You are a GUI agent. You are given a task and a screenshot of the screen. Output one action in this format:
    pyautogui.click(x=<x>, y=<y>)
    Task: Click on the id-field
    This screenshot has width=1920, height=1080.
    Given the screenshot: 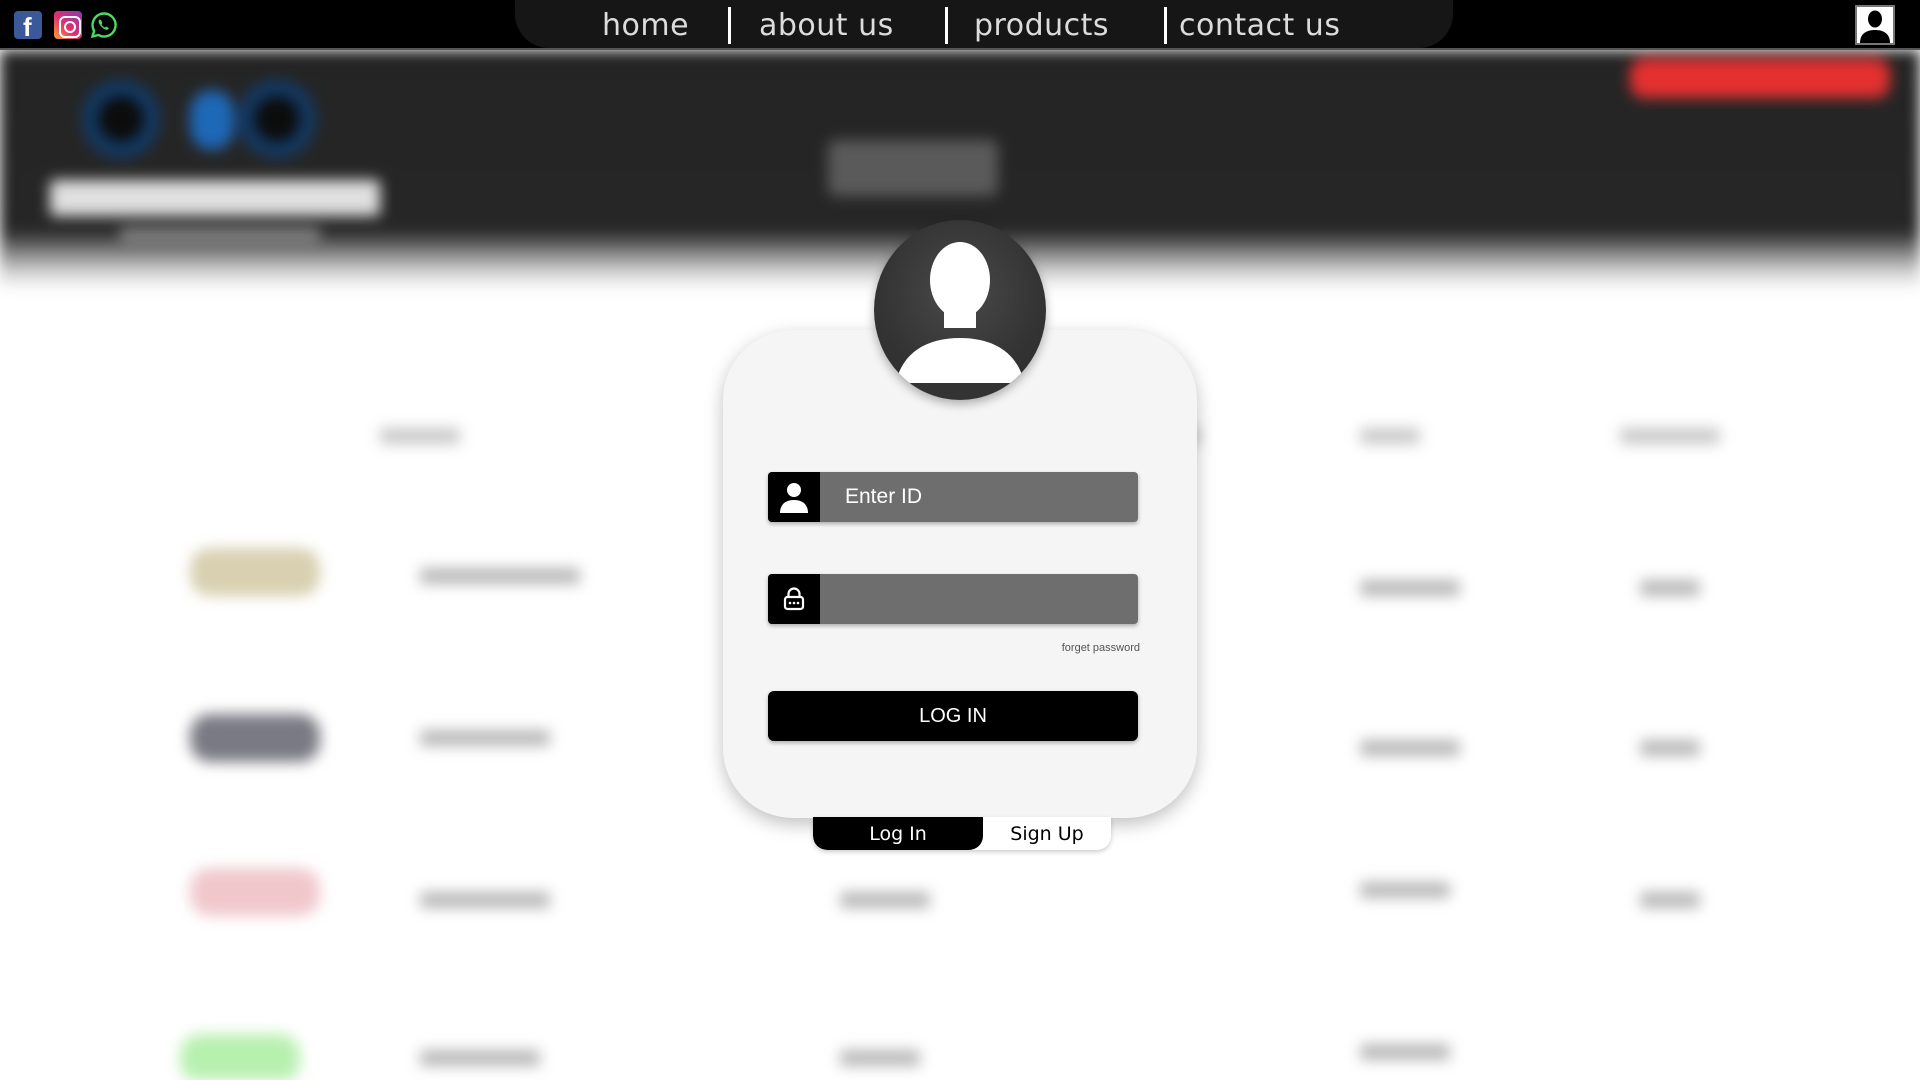 What is the action you would take?
    pyautogui.click(x=953, y=497)
    